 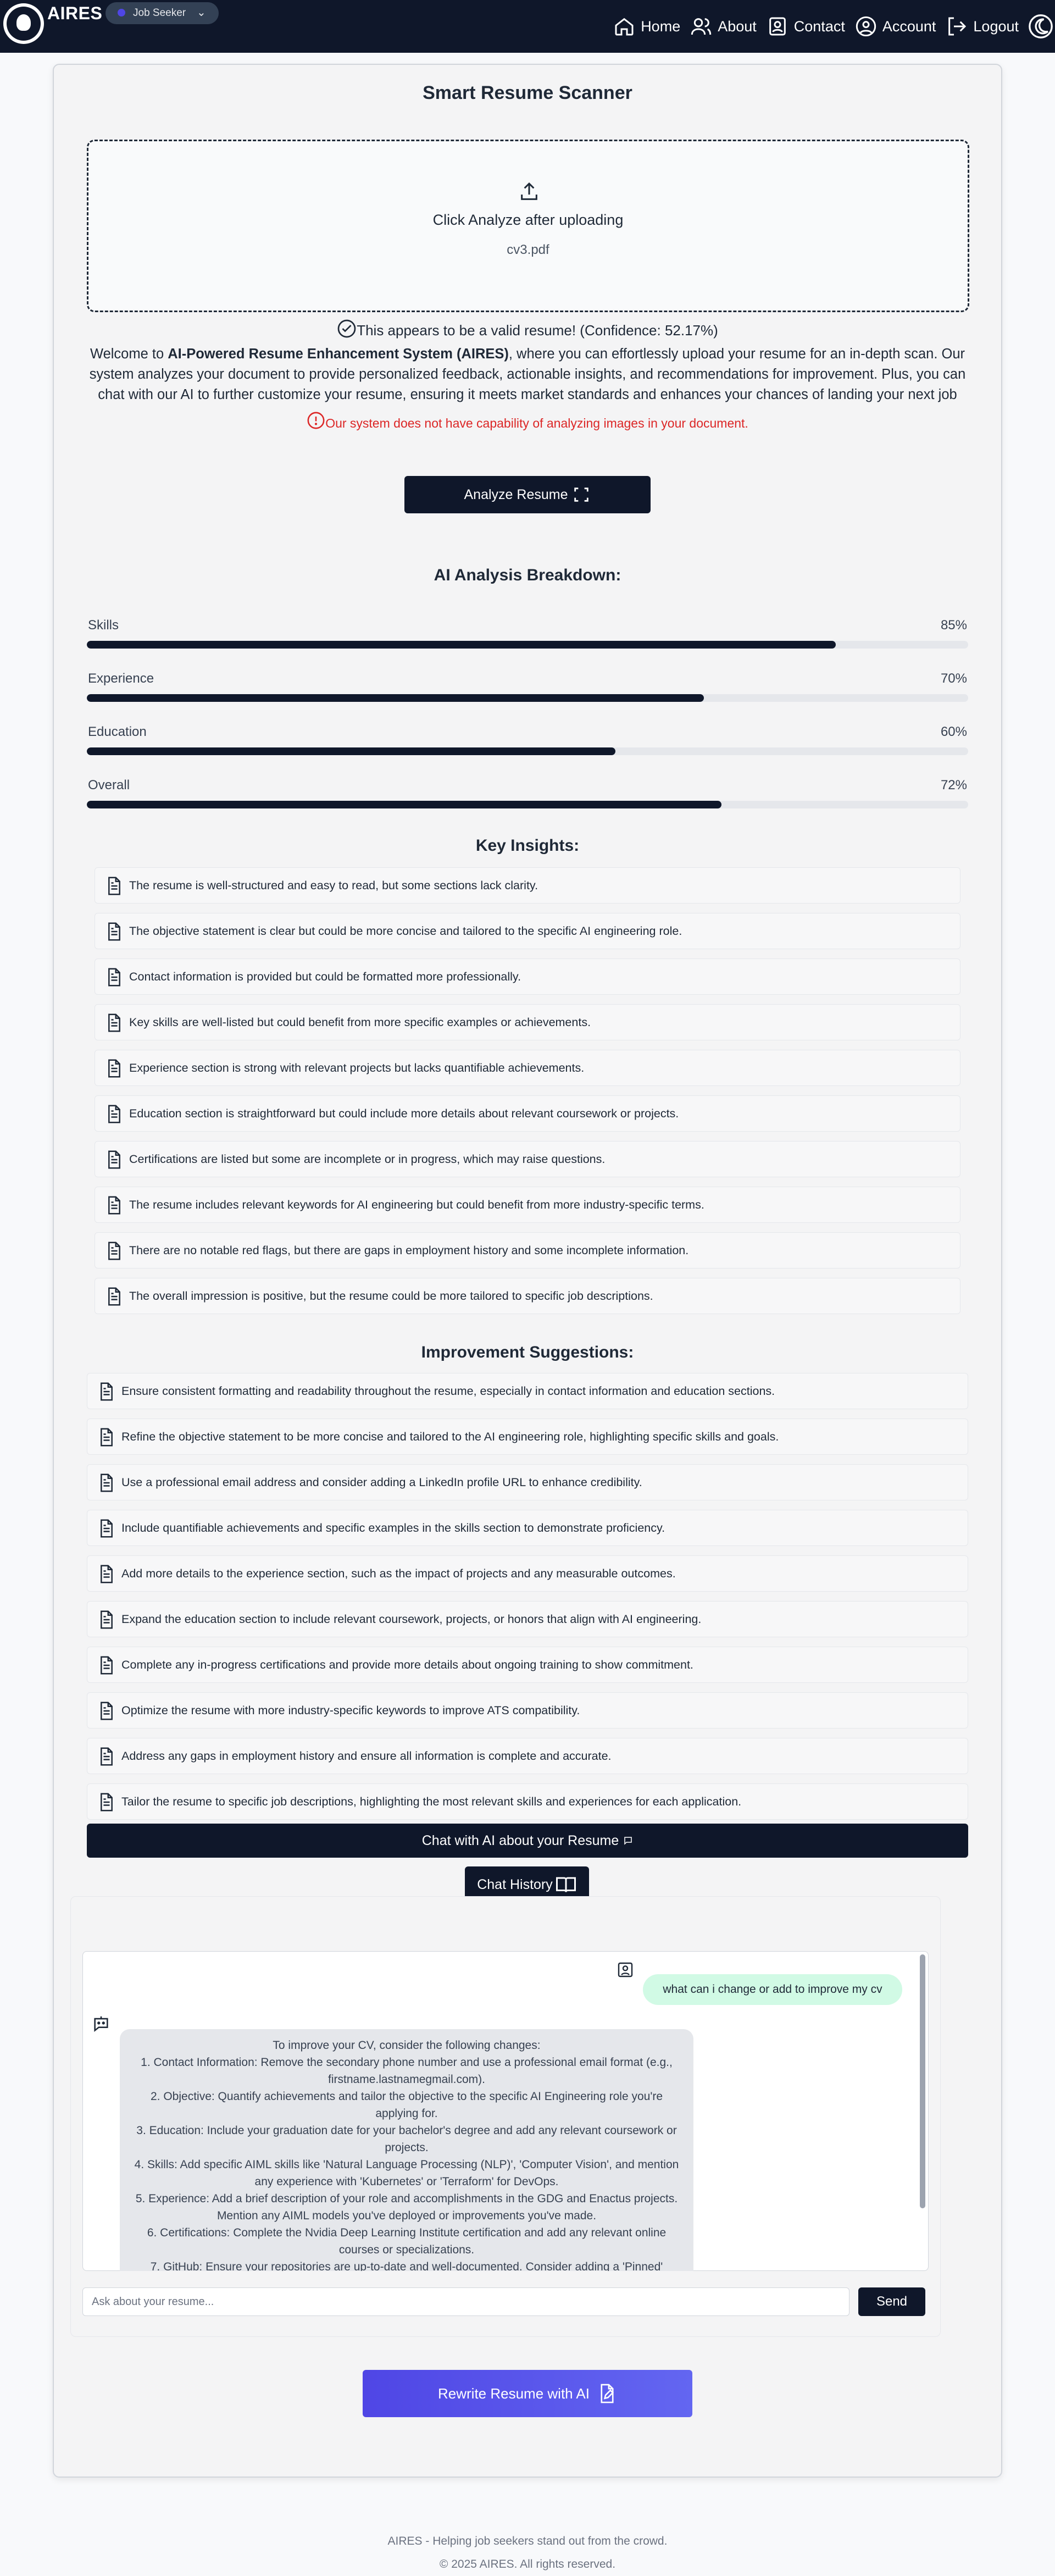 I want to click on role-label: Job Seeker, so click(x=159, y=13).